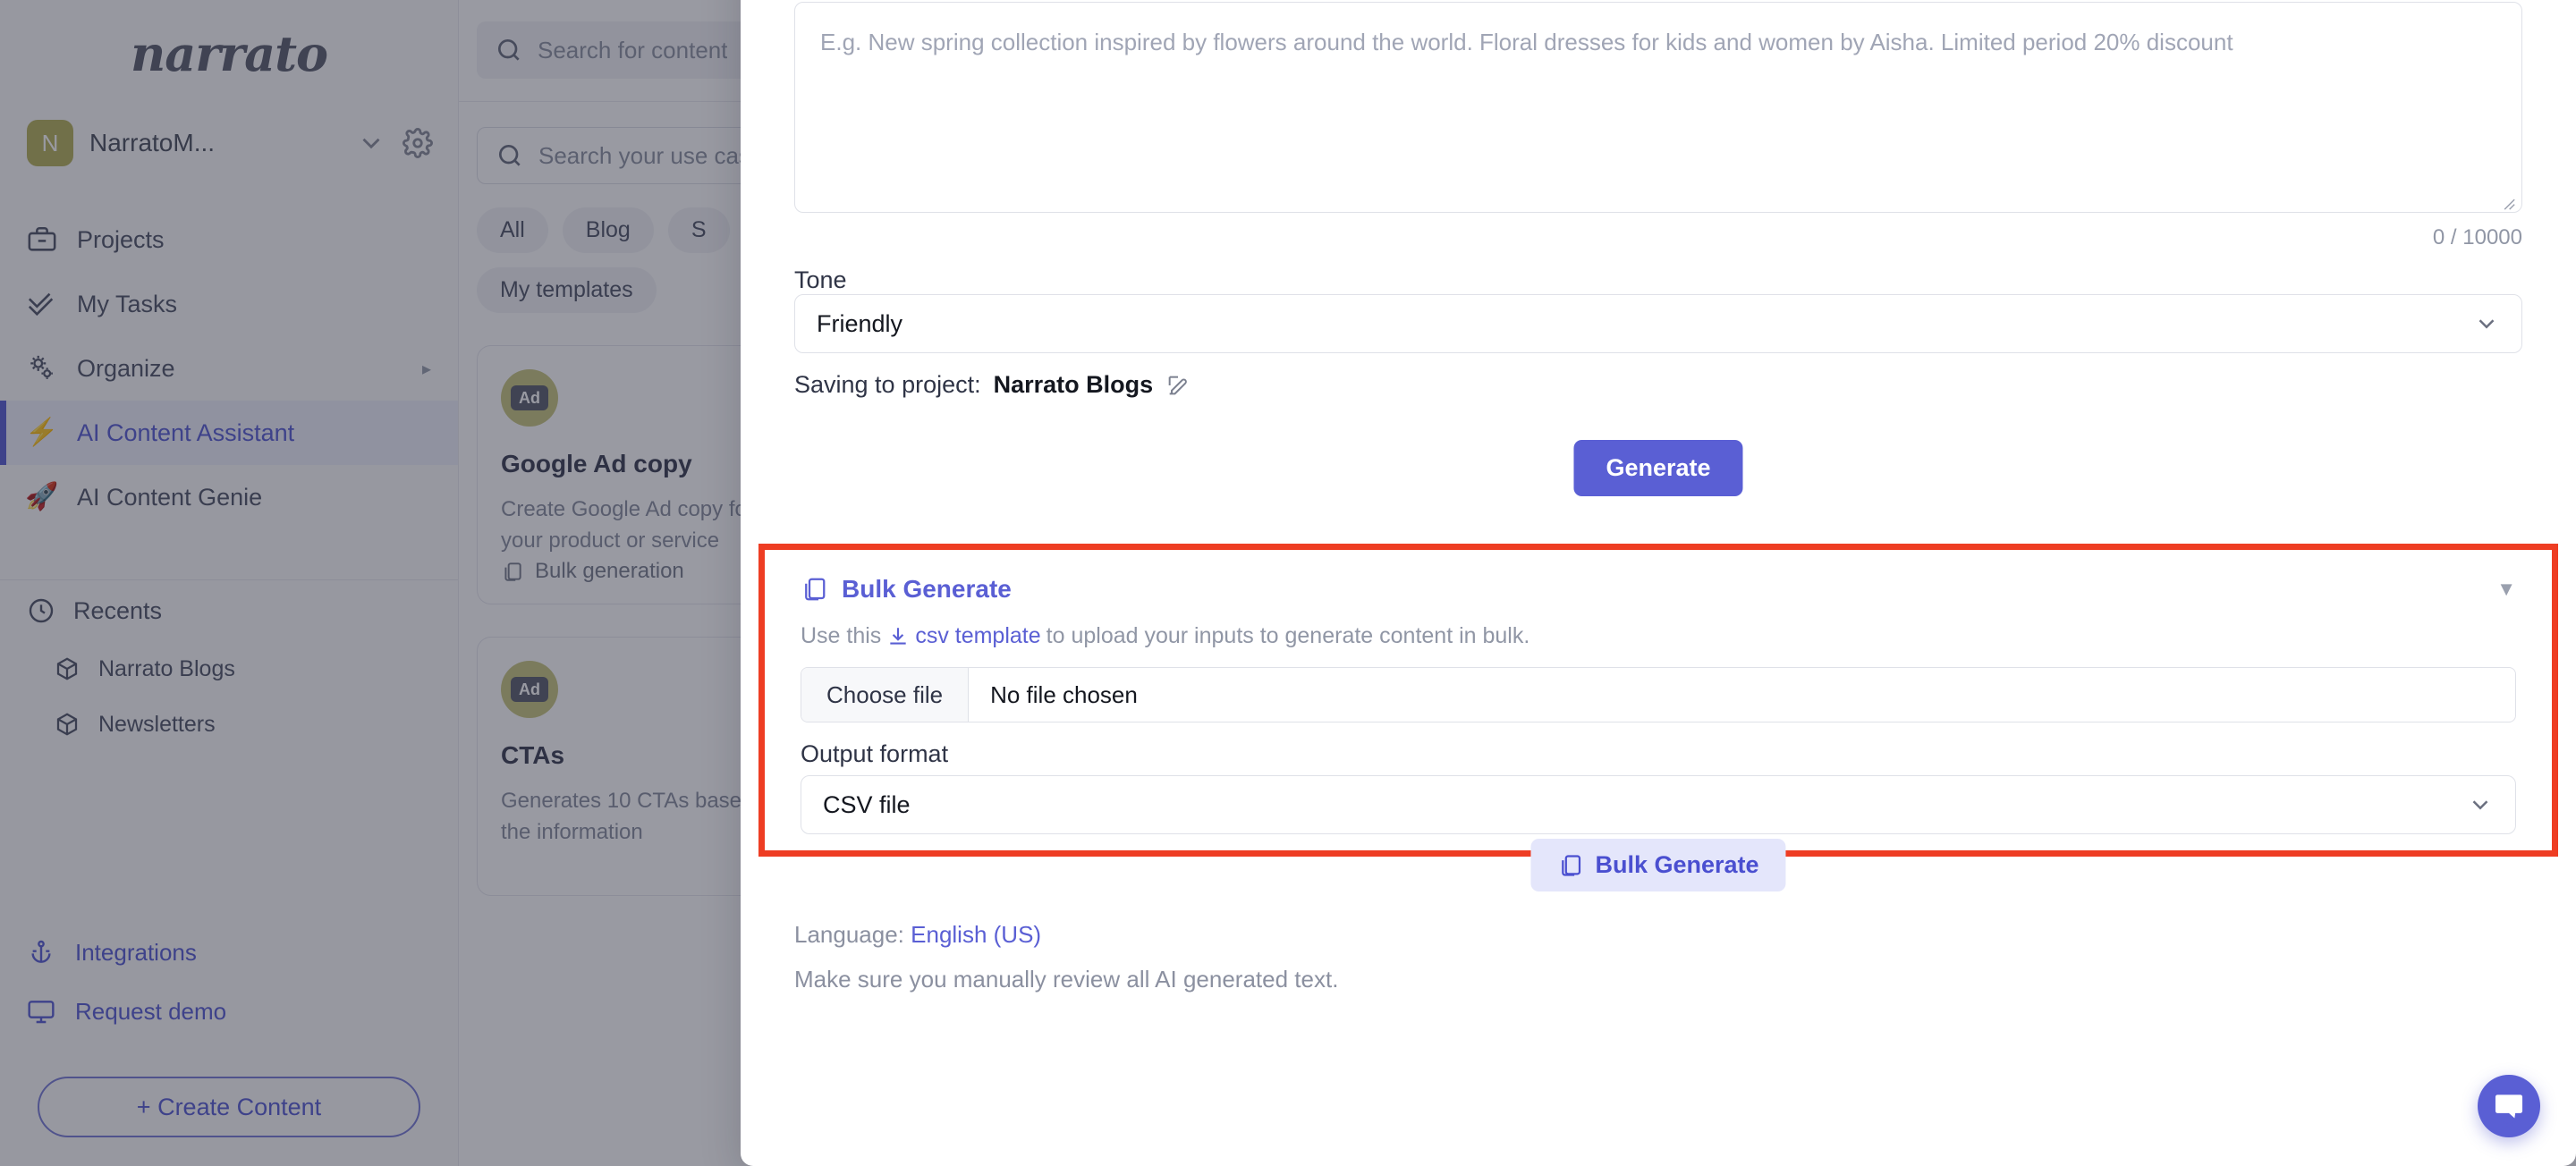  What do you see at coordinates (841, 635) in the screenshot?
I see `bulk-hint-prefix: Use this` at bounding box center [841, 635].